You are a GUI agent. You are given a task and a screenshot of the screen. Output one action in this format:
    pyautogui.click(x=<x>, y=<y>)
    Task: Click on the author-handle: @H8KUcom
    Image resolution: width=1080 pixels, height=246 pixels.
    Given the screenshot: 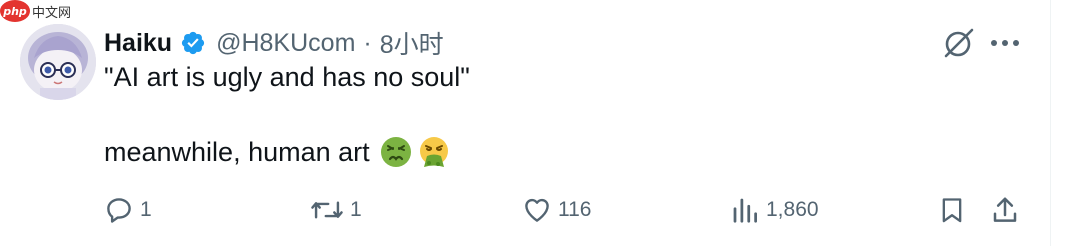 What is the action you would take?
    pyautogui.click(x=285, y=43)
    